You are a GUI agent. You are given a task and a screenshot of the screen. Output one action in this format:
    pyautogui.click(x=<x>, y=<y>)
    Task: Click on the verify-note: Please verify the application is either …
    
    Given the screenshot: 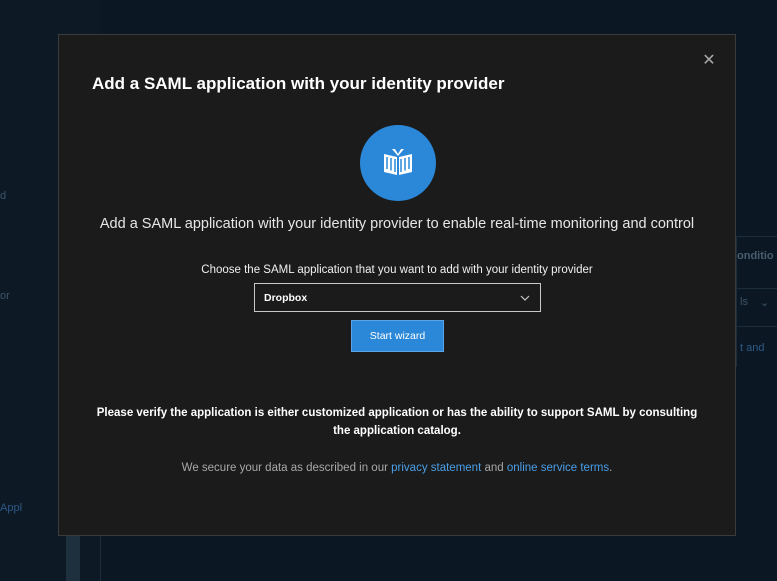 What is the action you would take?
    pyautogui.click(x=397, y=422)
    